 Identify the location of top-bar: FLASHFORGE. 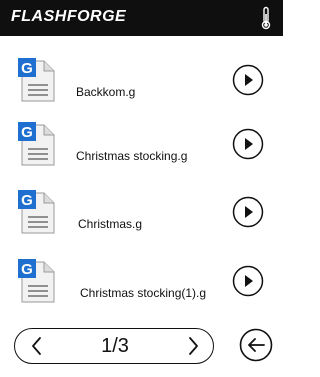
(141, 18).